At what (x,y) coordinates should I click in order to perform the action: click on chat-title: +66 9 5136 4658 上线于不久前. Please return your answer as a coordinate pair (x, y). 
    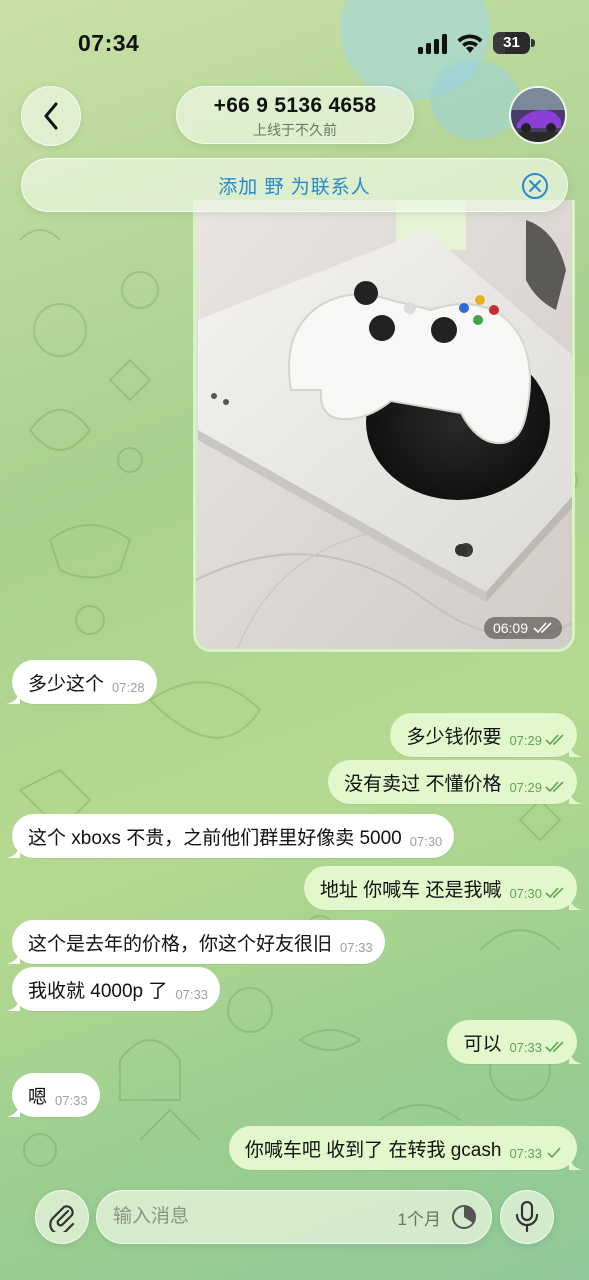
    Looking at the image, I should click on (295, 115).